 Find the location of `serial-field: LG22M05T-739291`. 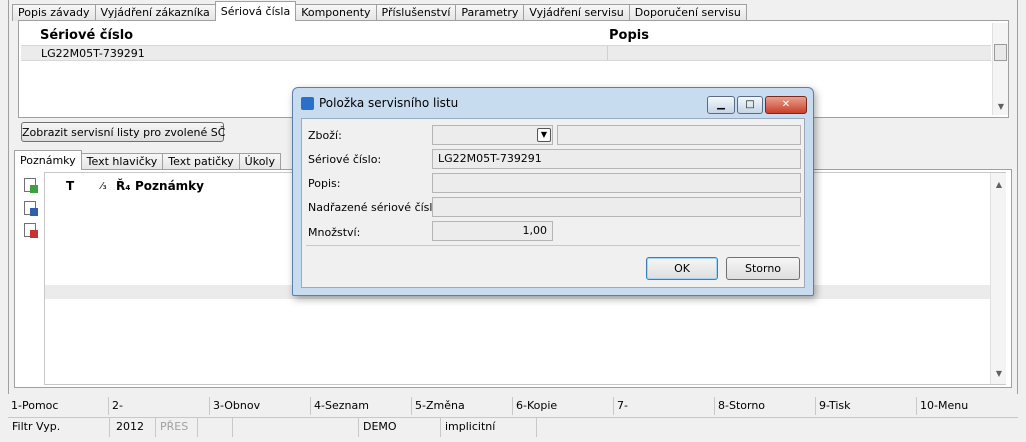

serial-field: LG22M05T-739291 is located at coordinates (616, 159).